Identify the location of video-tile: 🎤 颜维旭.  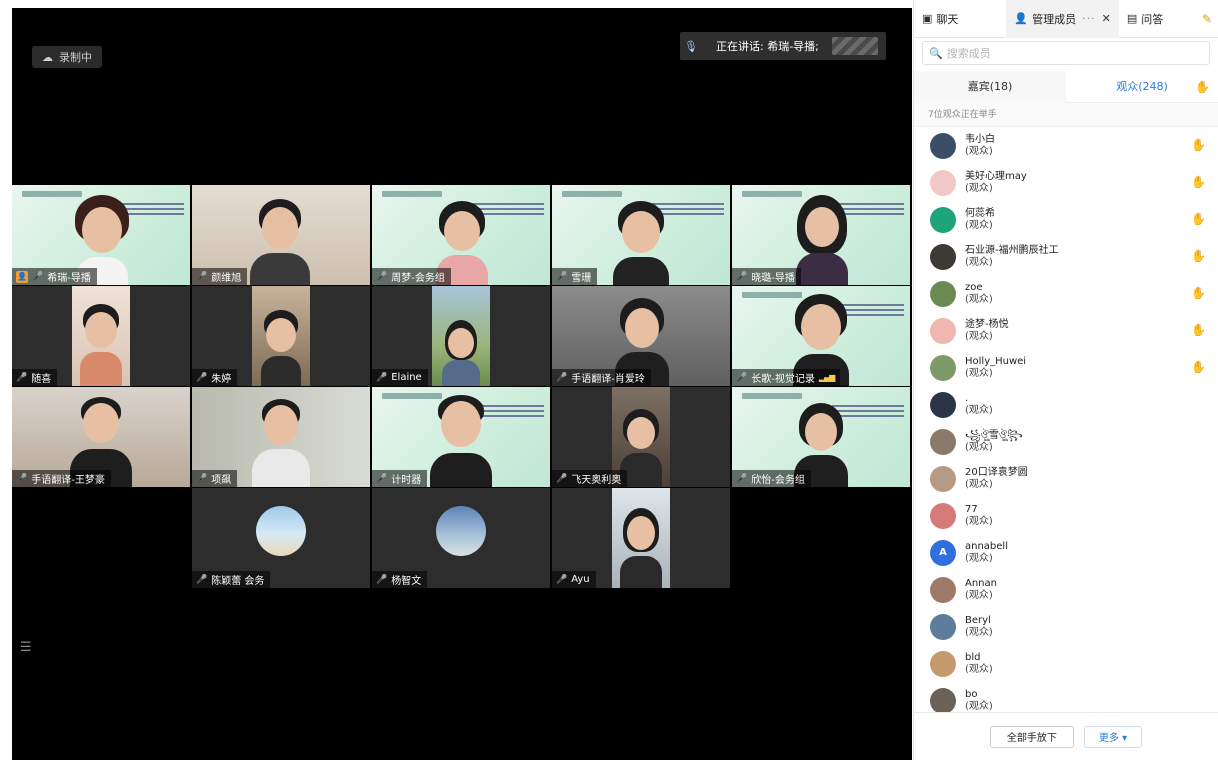
(281, 235).